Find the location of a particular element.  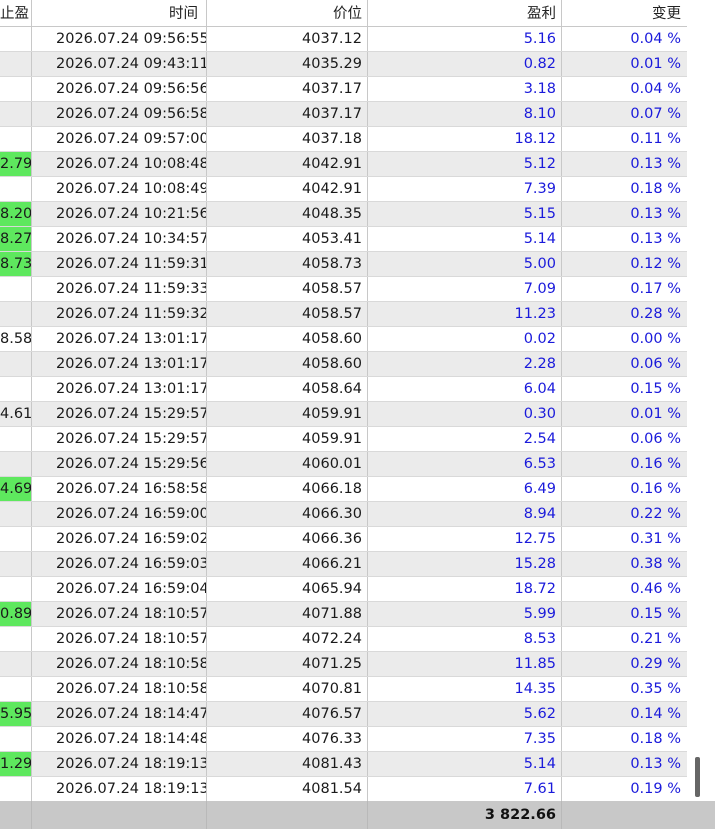

time-cell: 2026.07.24 09:56:56 is located at coordinates (118, 89).